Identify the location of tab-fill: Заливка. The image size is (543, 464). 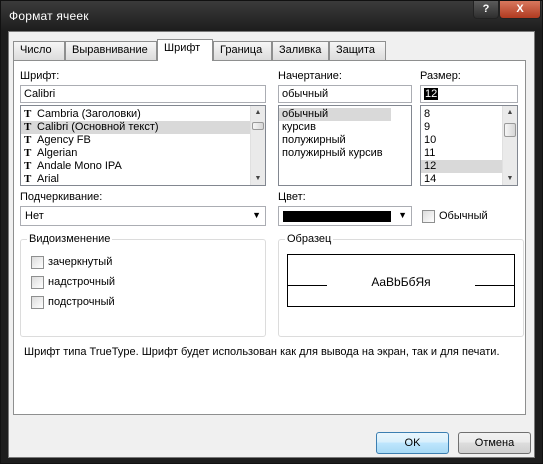
(300, 50).